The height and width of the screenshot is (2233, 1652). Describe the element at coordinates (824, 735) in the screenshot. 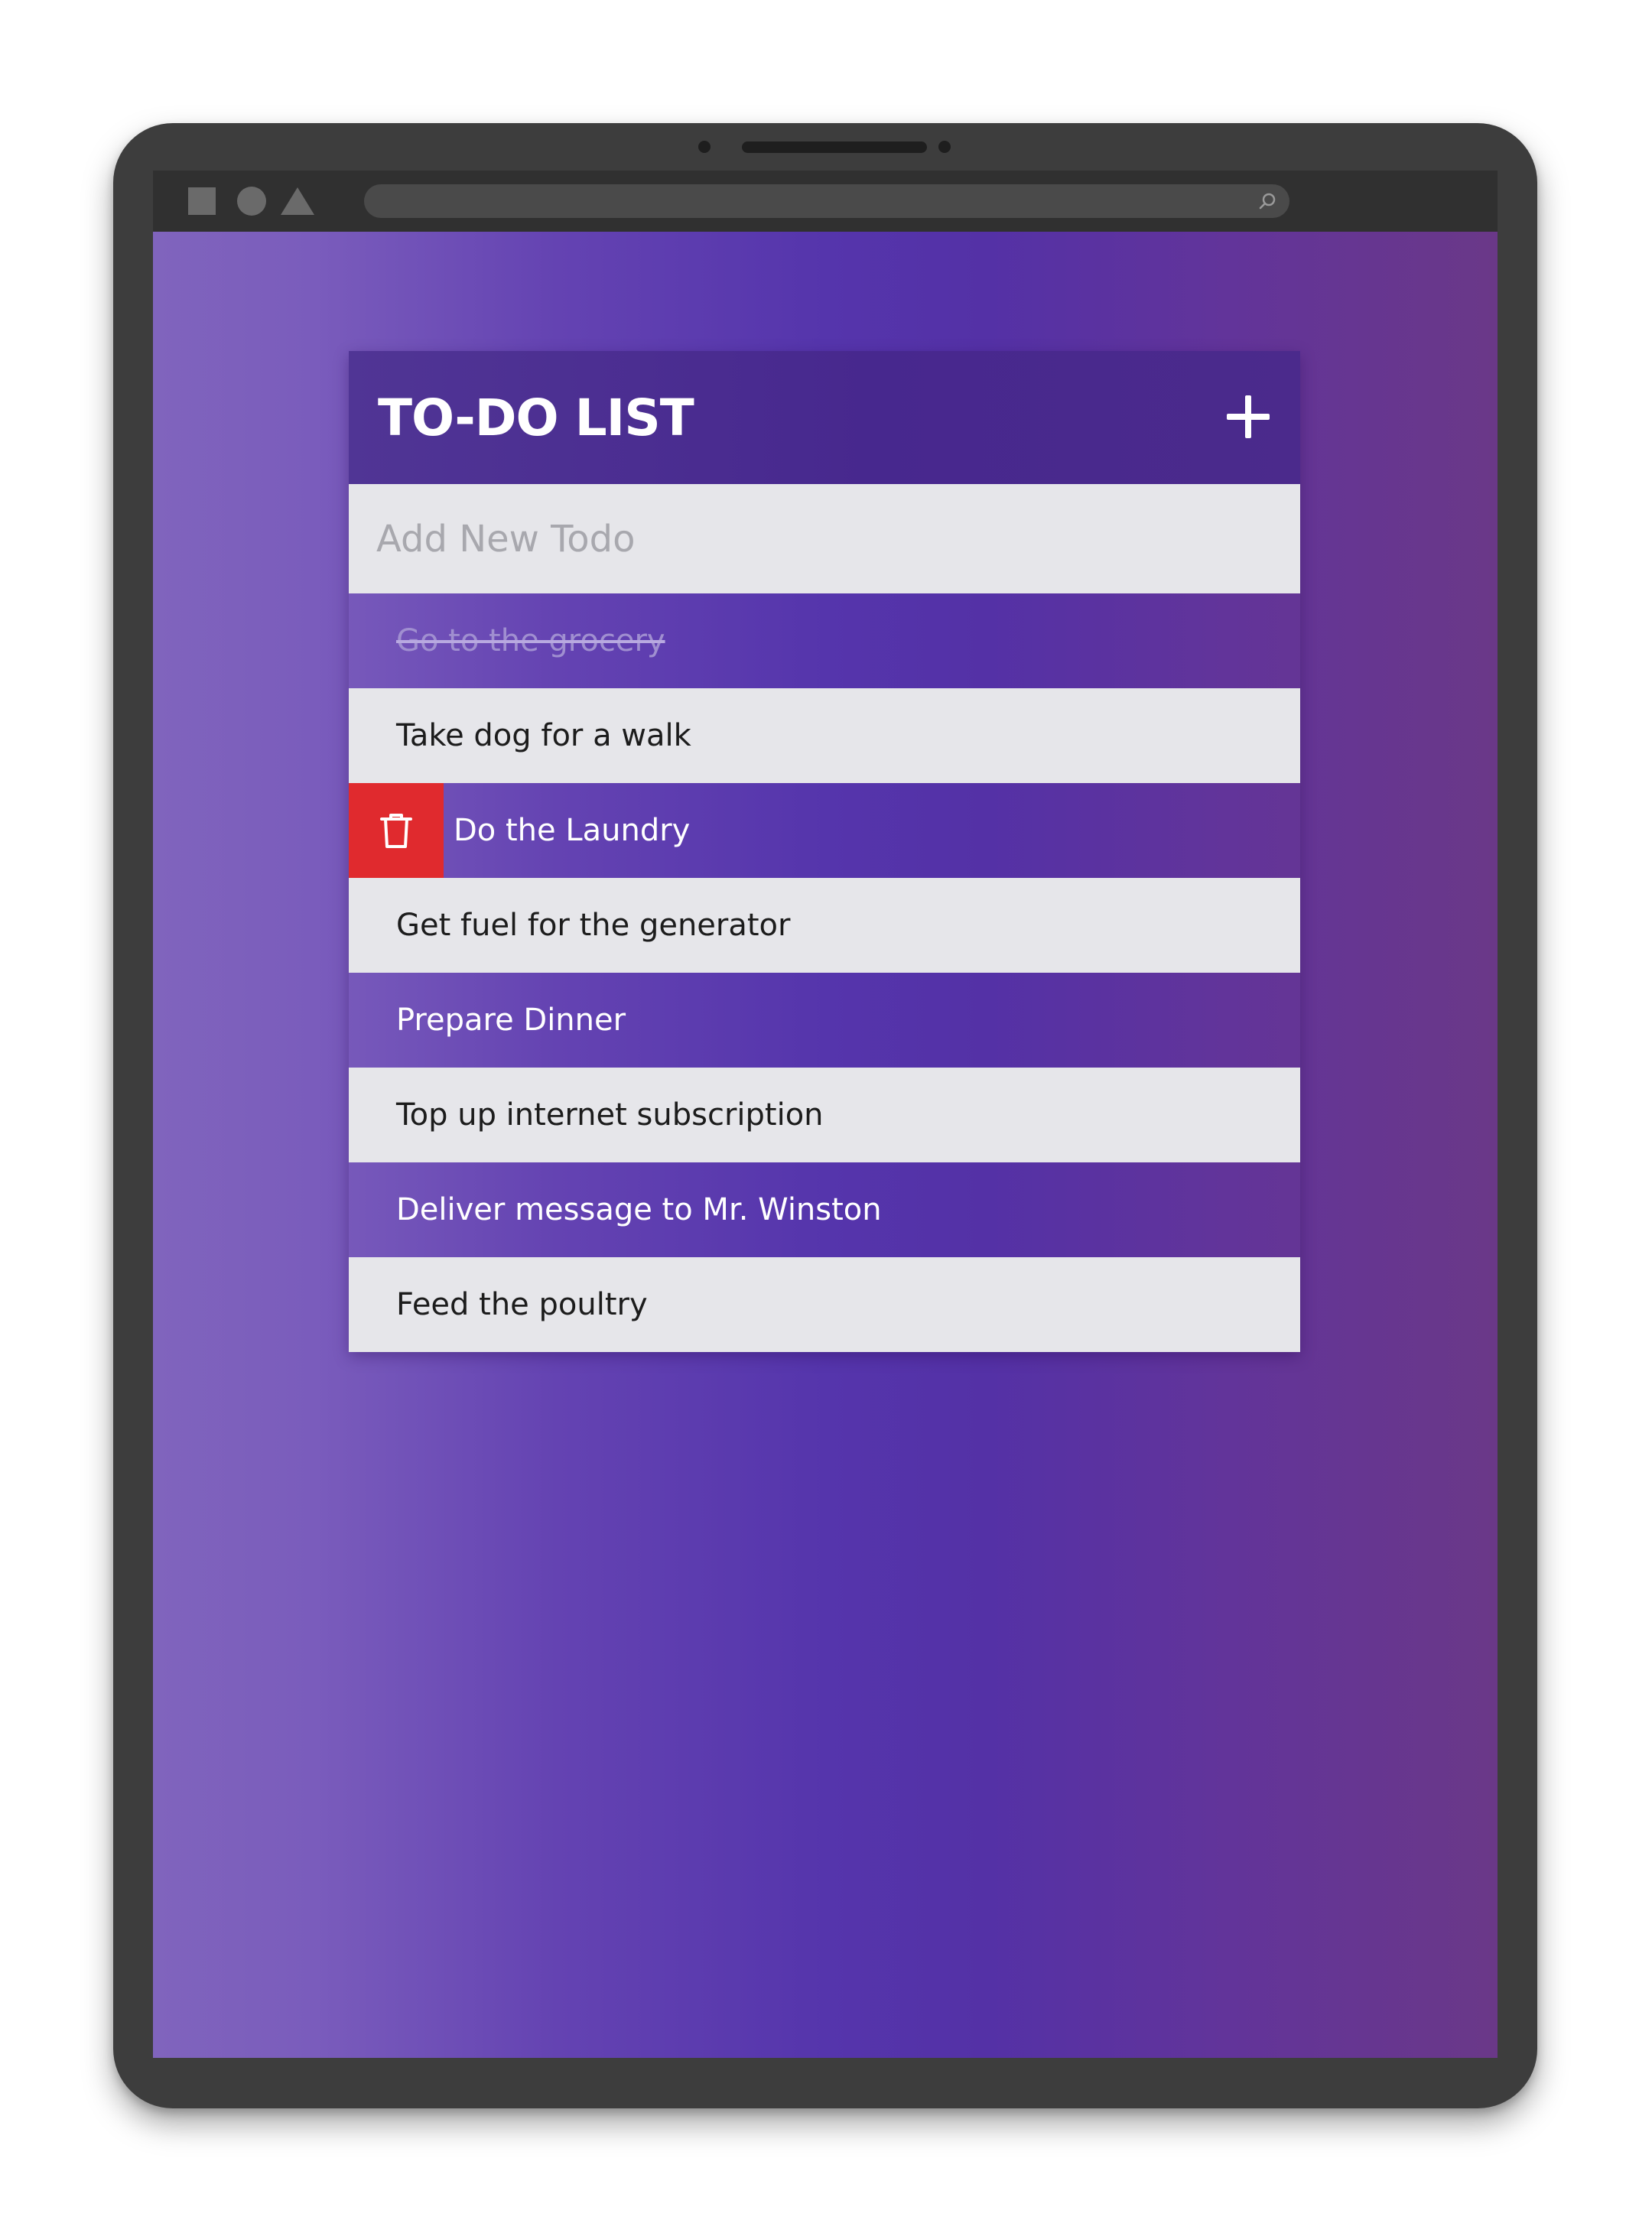

I see `todo-item: Take dog for a walk` at that location.